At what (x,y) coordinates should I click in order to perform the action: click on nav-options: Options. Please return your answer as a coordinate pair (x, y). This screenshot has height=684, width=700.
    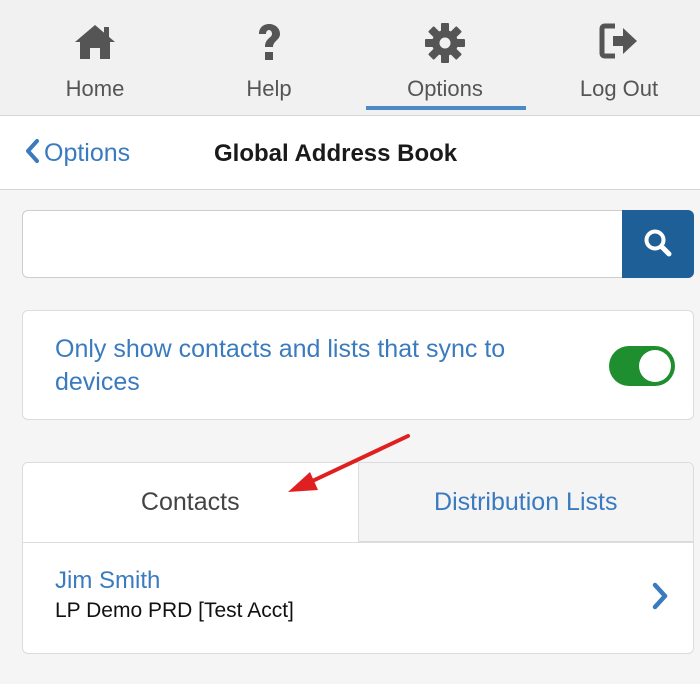
    Looking at the image, I should click on (445, 58).